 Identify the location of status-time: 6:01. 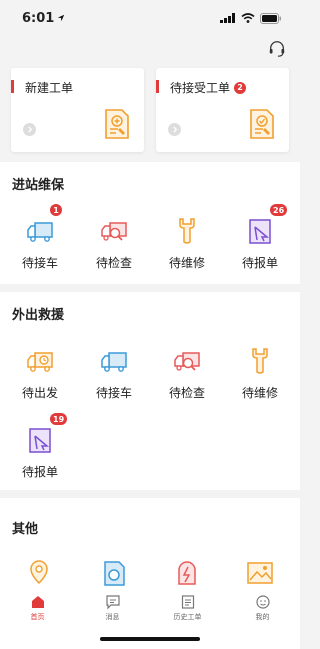
(43, 18).